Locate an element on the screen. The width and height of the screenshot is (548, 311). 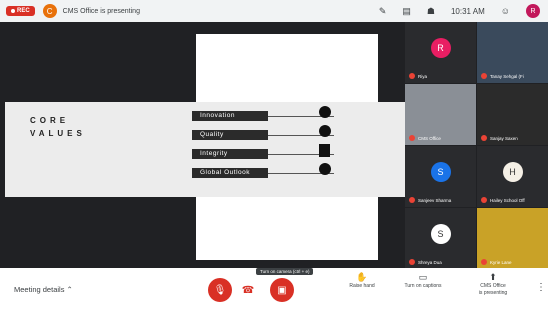
value-row-global-outlook: Global Outlook is located at coordinates (263, 173).